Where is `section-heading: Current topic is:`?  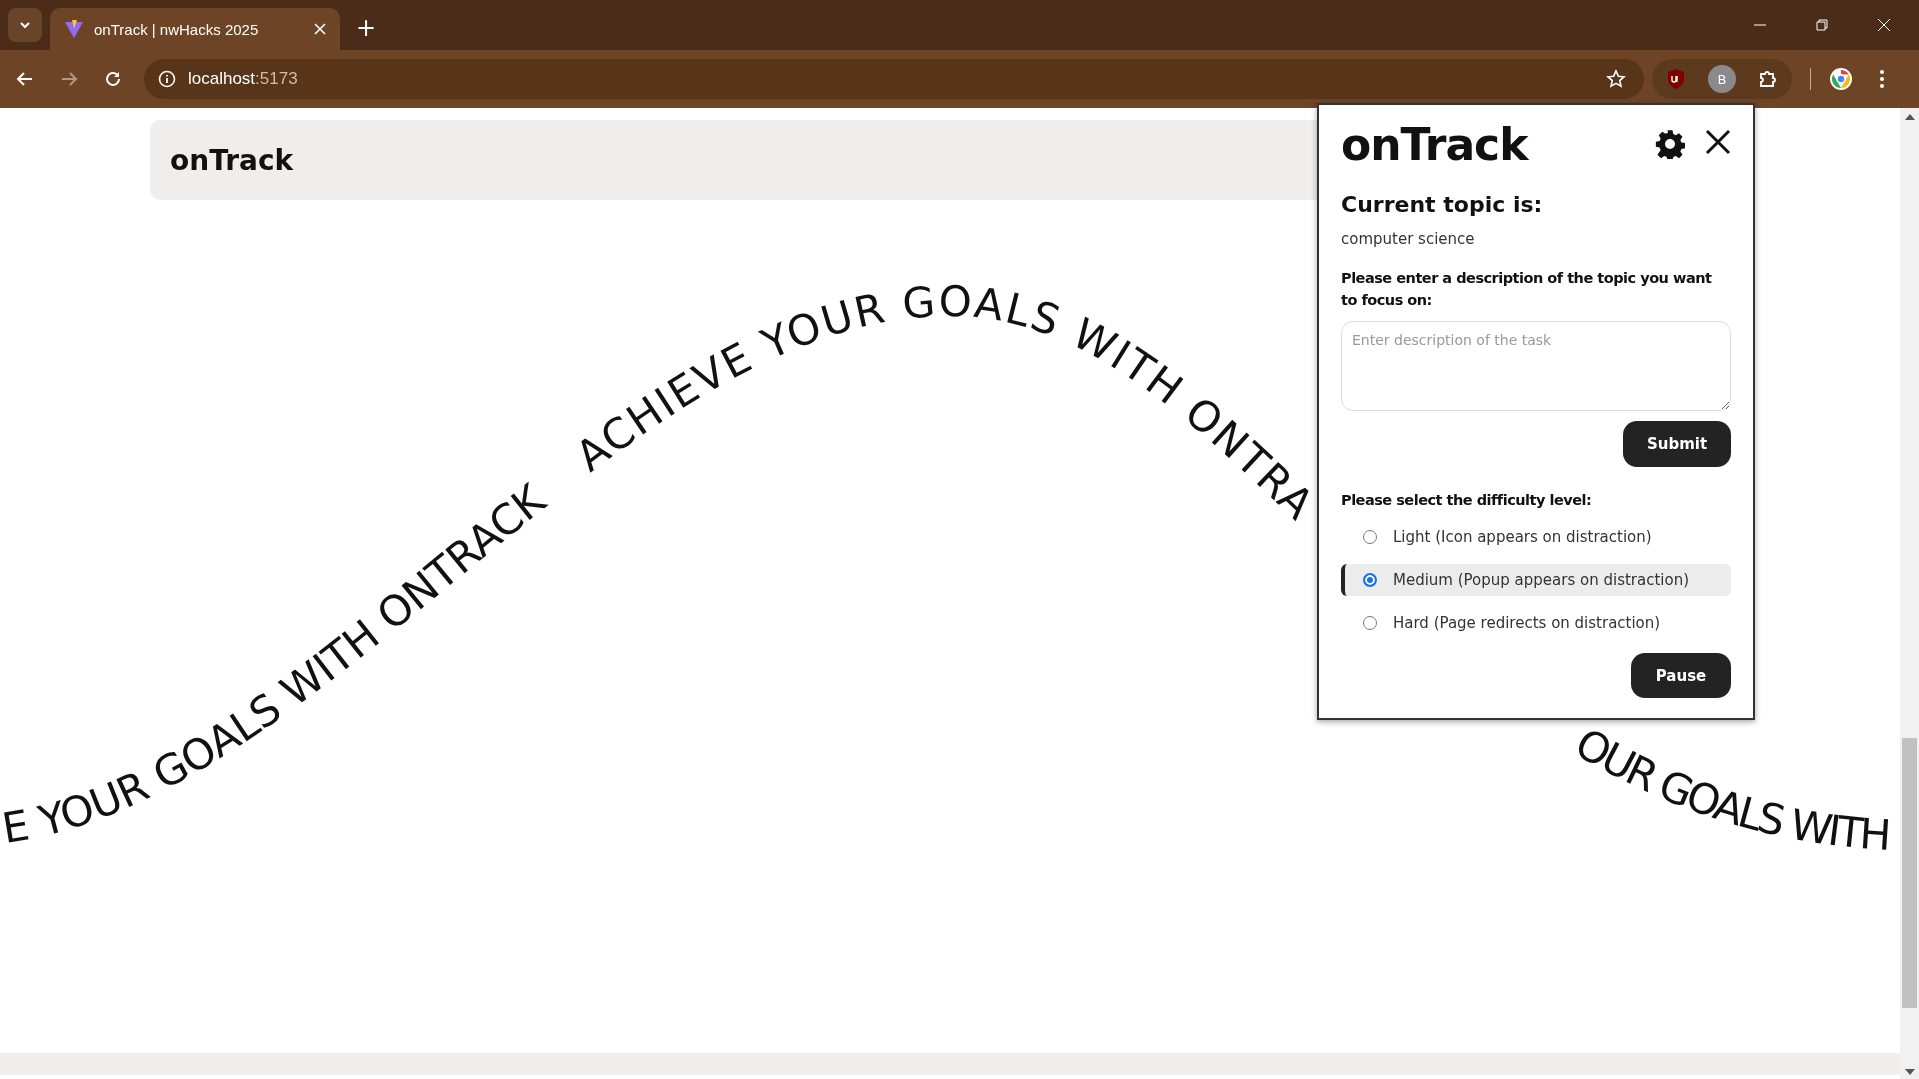
section-heading: Current topic is: is located at coordinates (1442, 204).